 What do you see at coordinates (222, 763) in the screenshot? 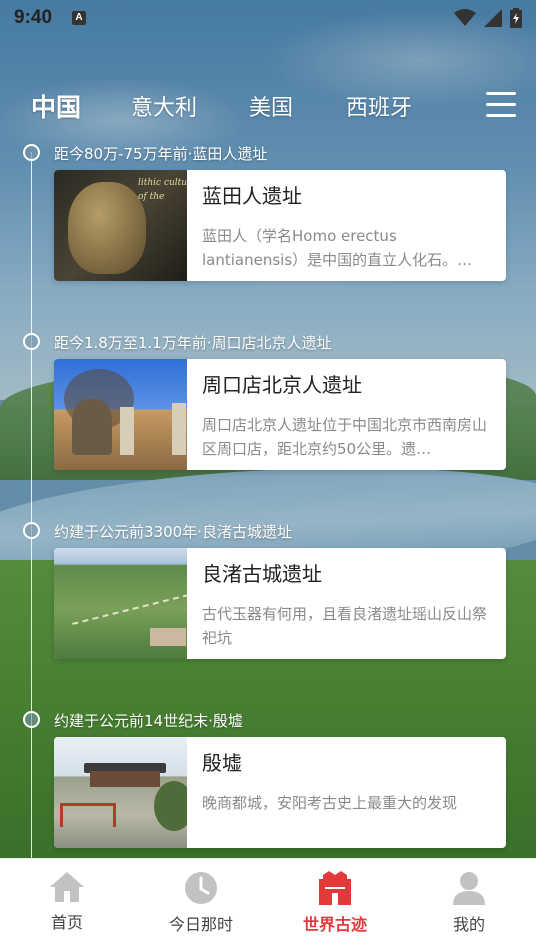
I see `site-title: 殷墟` at bounding box center [222, 763].